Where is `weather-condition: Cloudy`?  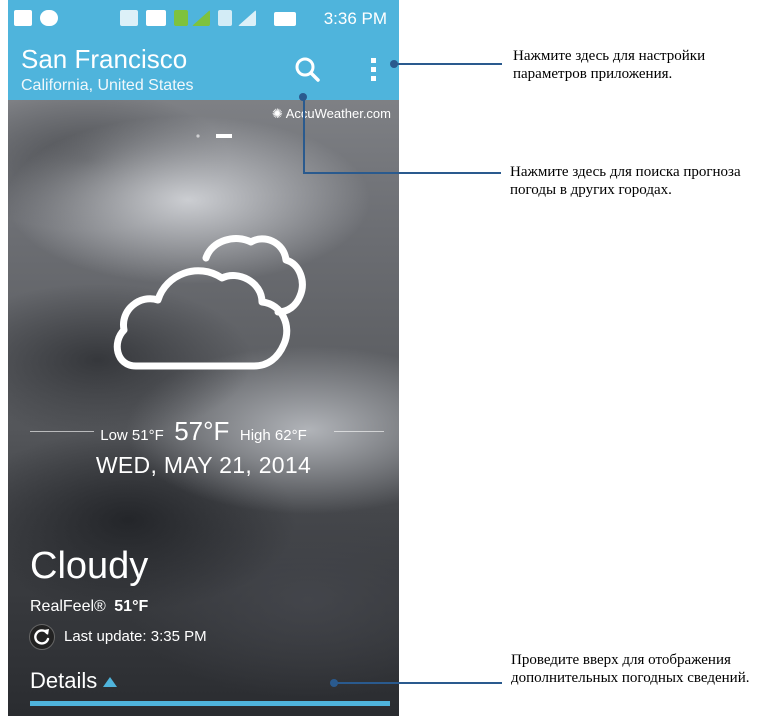 weather-condition: Cloudy is located at coordinates (89, 566).